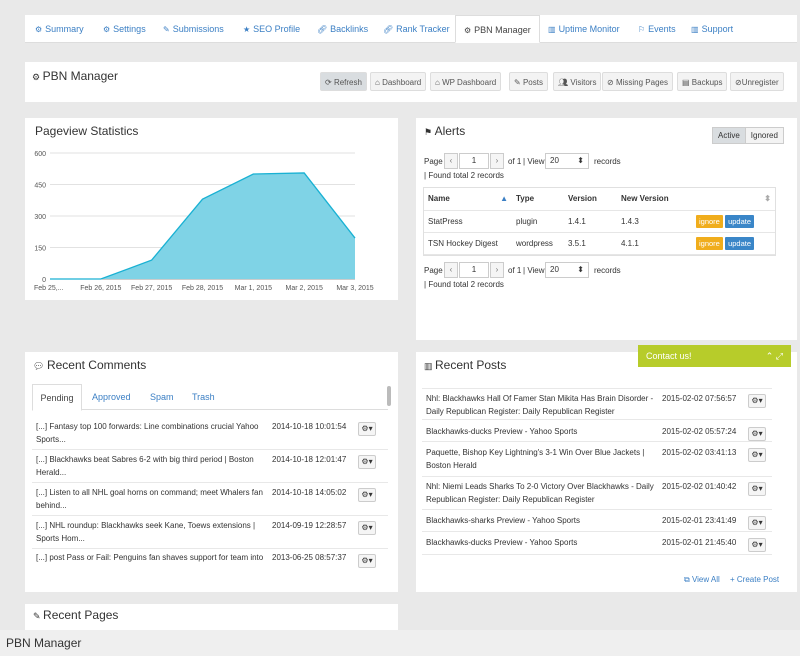 The image size is (800, 656). Describe the element at coordinates (377, 82) in the screenshot. I see `home-icon: ⌂` at that location.